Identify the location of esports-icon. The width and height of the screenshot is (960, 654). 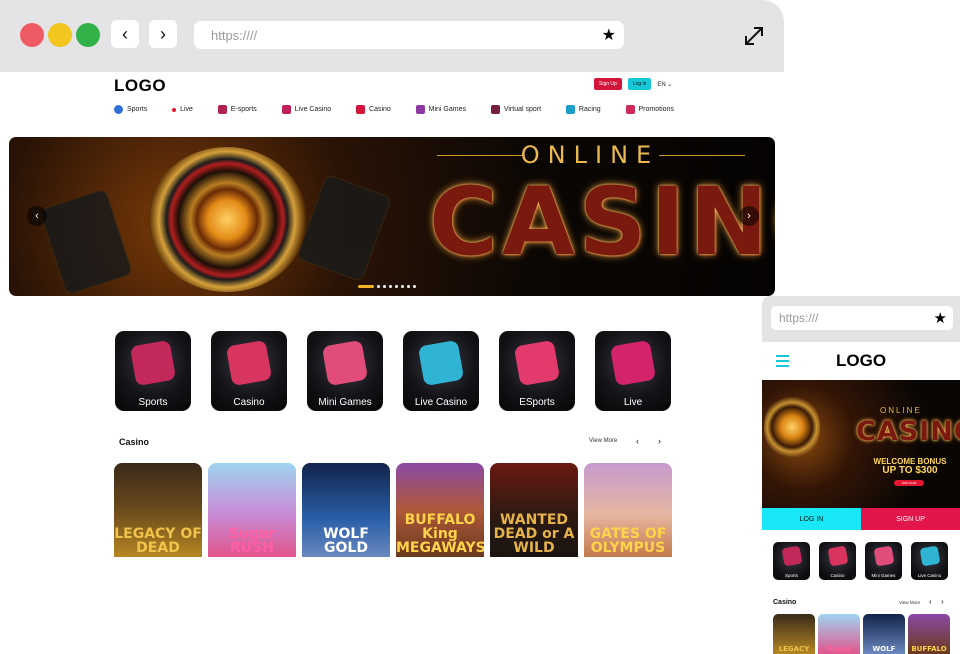
(222, 109).